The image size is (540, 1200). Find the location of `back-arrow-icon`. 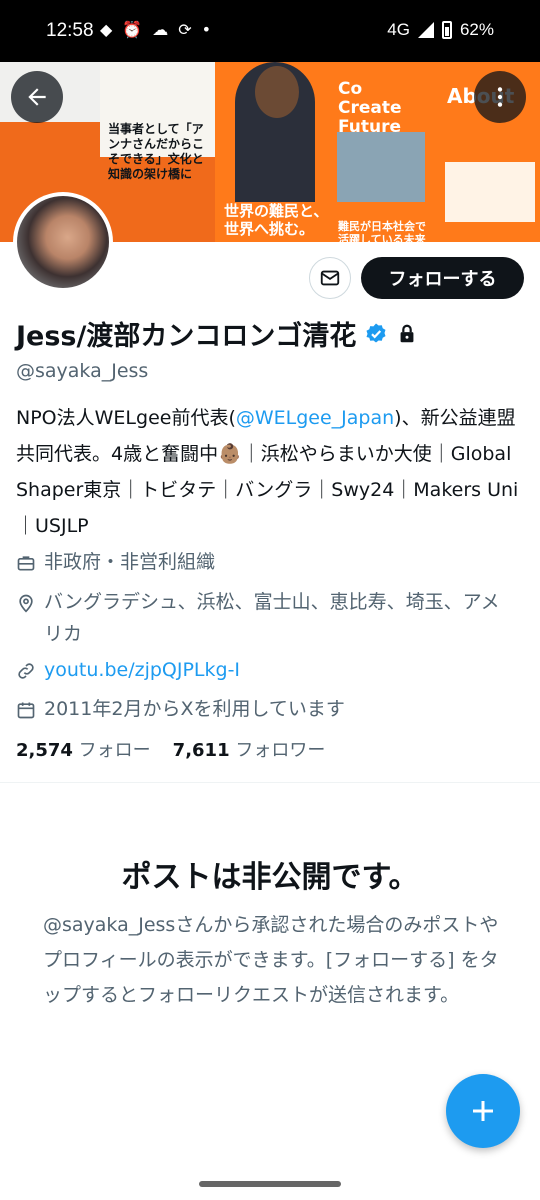

back-arrow-icon is located at coordinates (37, 97).